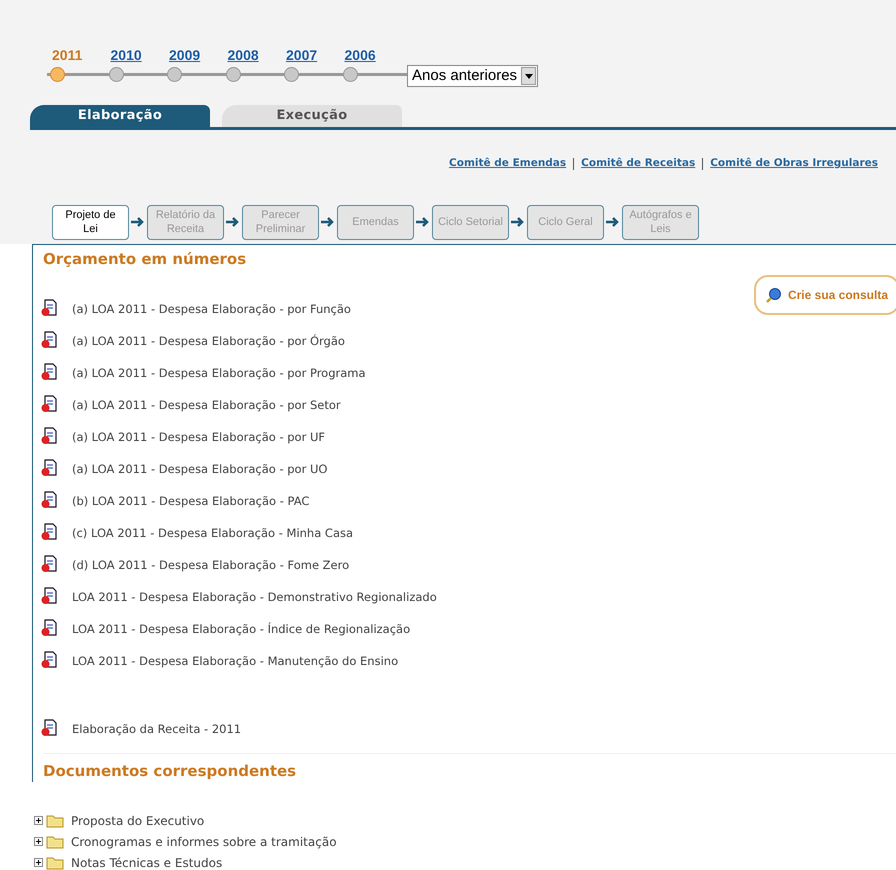 The height and width of the screenshot is (870, 896). I want to click on report-link: LOA 2011 - Despesa Elaboração - Manutenção do Ensino, so click(235, 661).